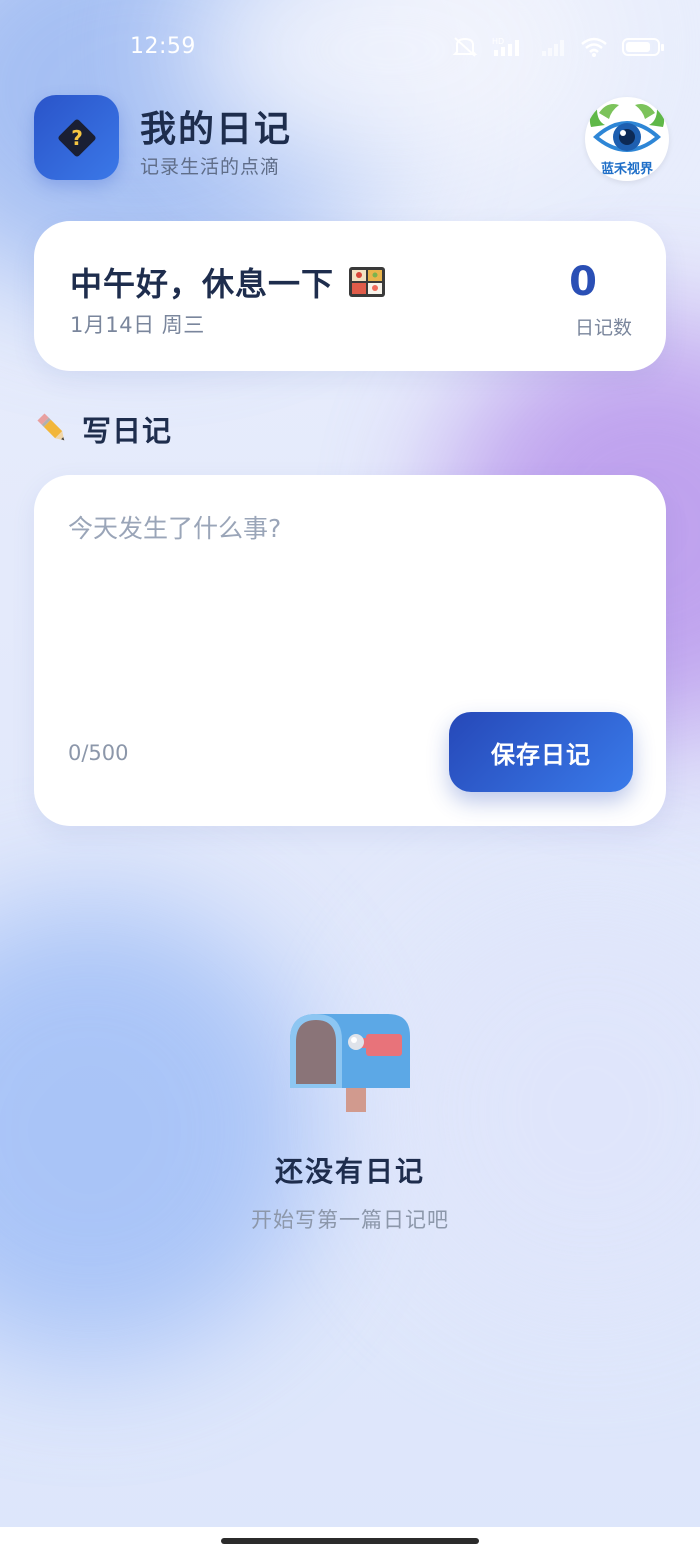  What do you see at coordinates (349, 1171) in the screenshot?
I see `empty-state-title: 还没有日记` at bounding box center [349, 1171].